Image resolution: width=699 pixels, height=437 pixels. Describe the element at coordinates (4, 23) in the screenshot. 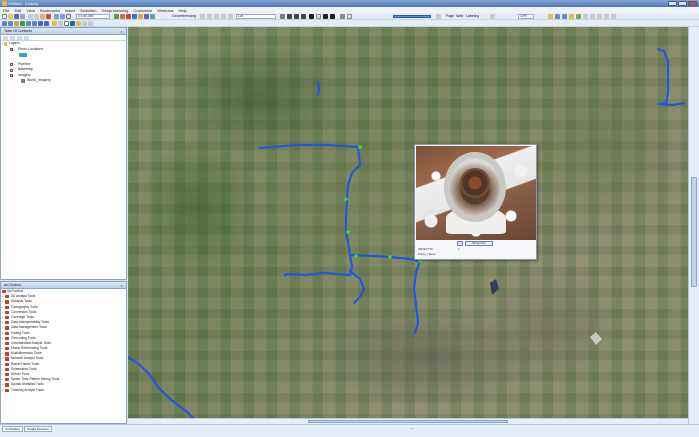

I see `zoom-in-icon` at that location.